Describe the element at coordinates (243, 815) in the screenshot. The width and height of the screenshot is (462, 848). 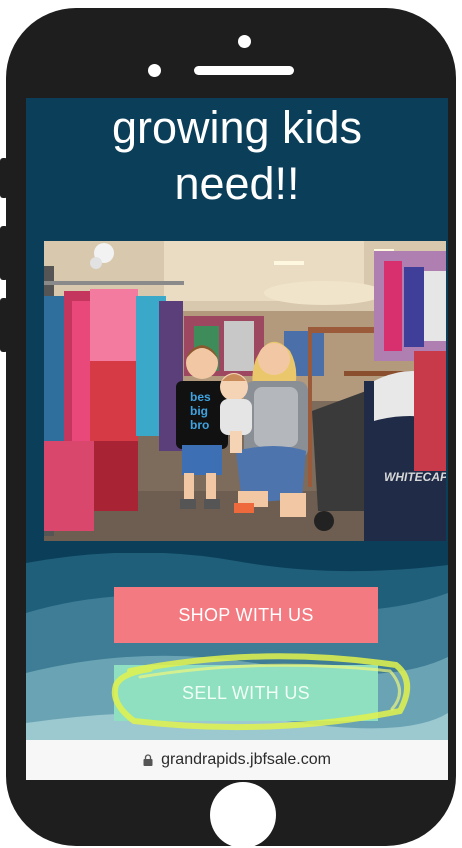
I see `home-button` at that location.